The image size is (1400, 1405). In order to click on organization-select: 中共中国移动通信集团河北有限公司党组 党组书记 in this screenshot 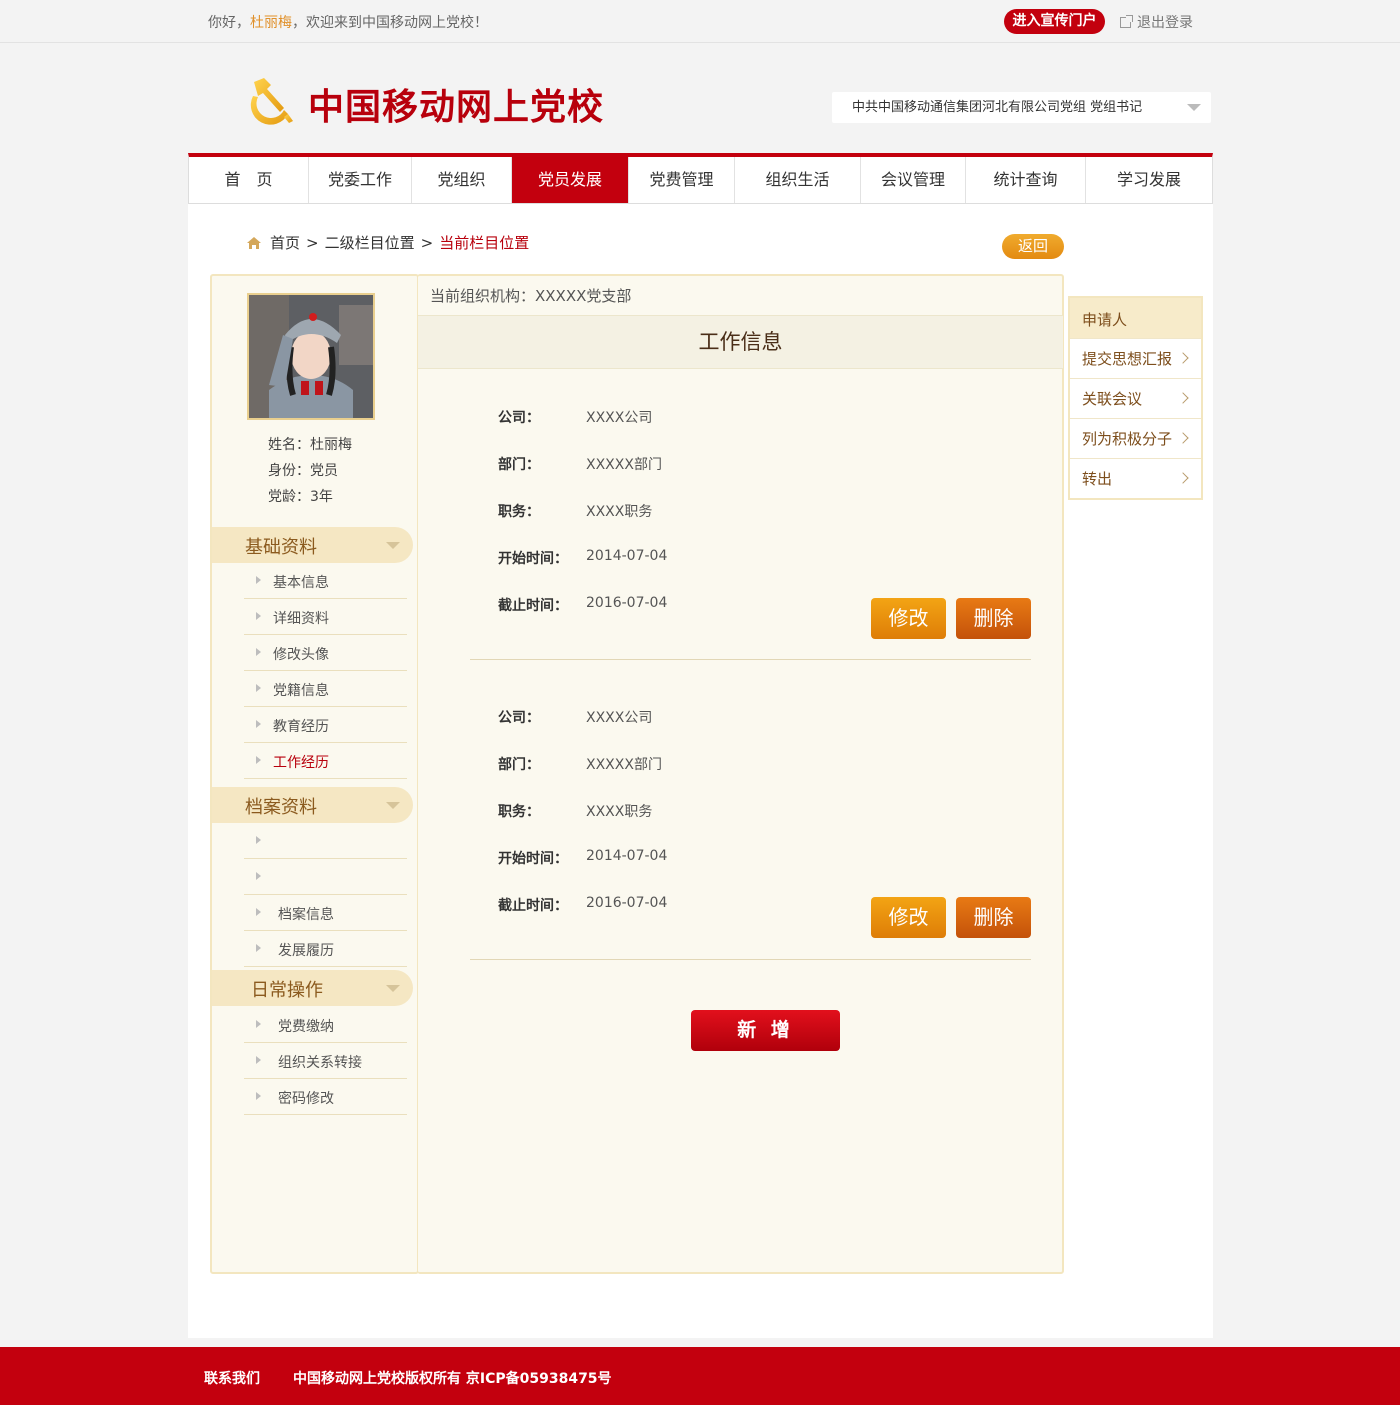, I will do `click(1021, 107)`.